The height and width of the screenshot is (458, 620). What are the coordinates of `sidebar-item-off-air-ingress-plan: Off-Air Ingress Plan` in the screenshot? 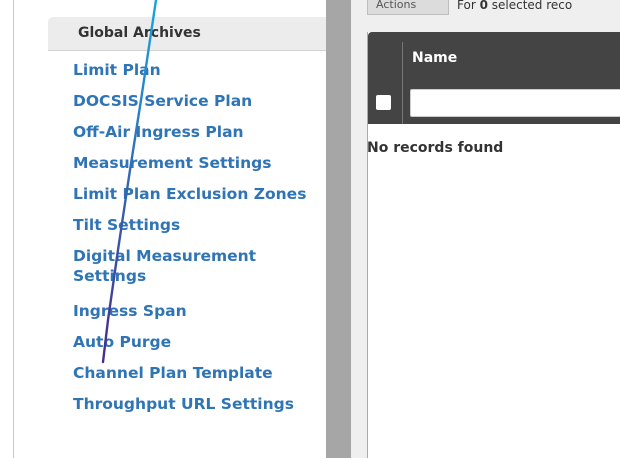 It's located at (193, 137).